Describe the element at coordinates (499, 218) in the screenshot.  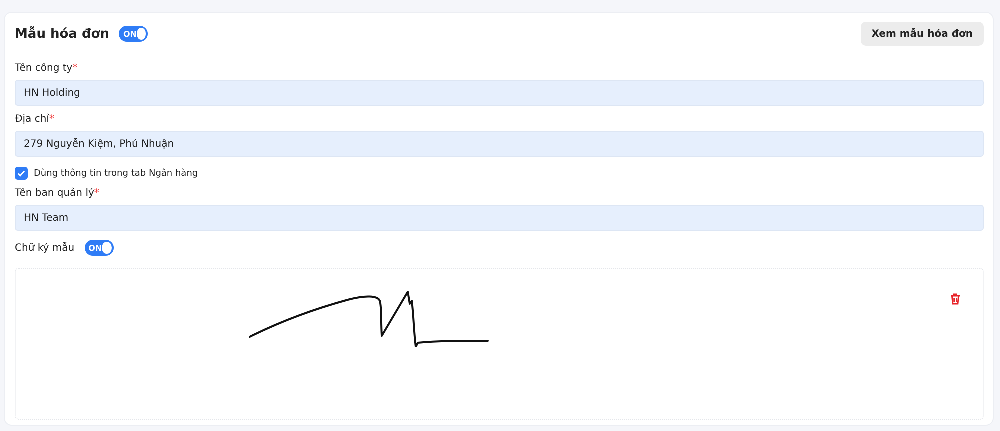
I see `input-field: HN Team` at that location.